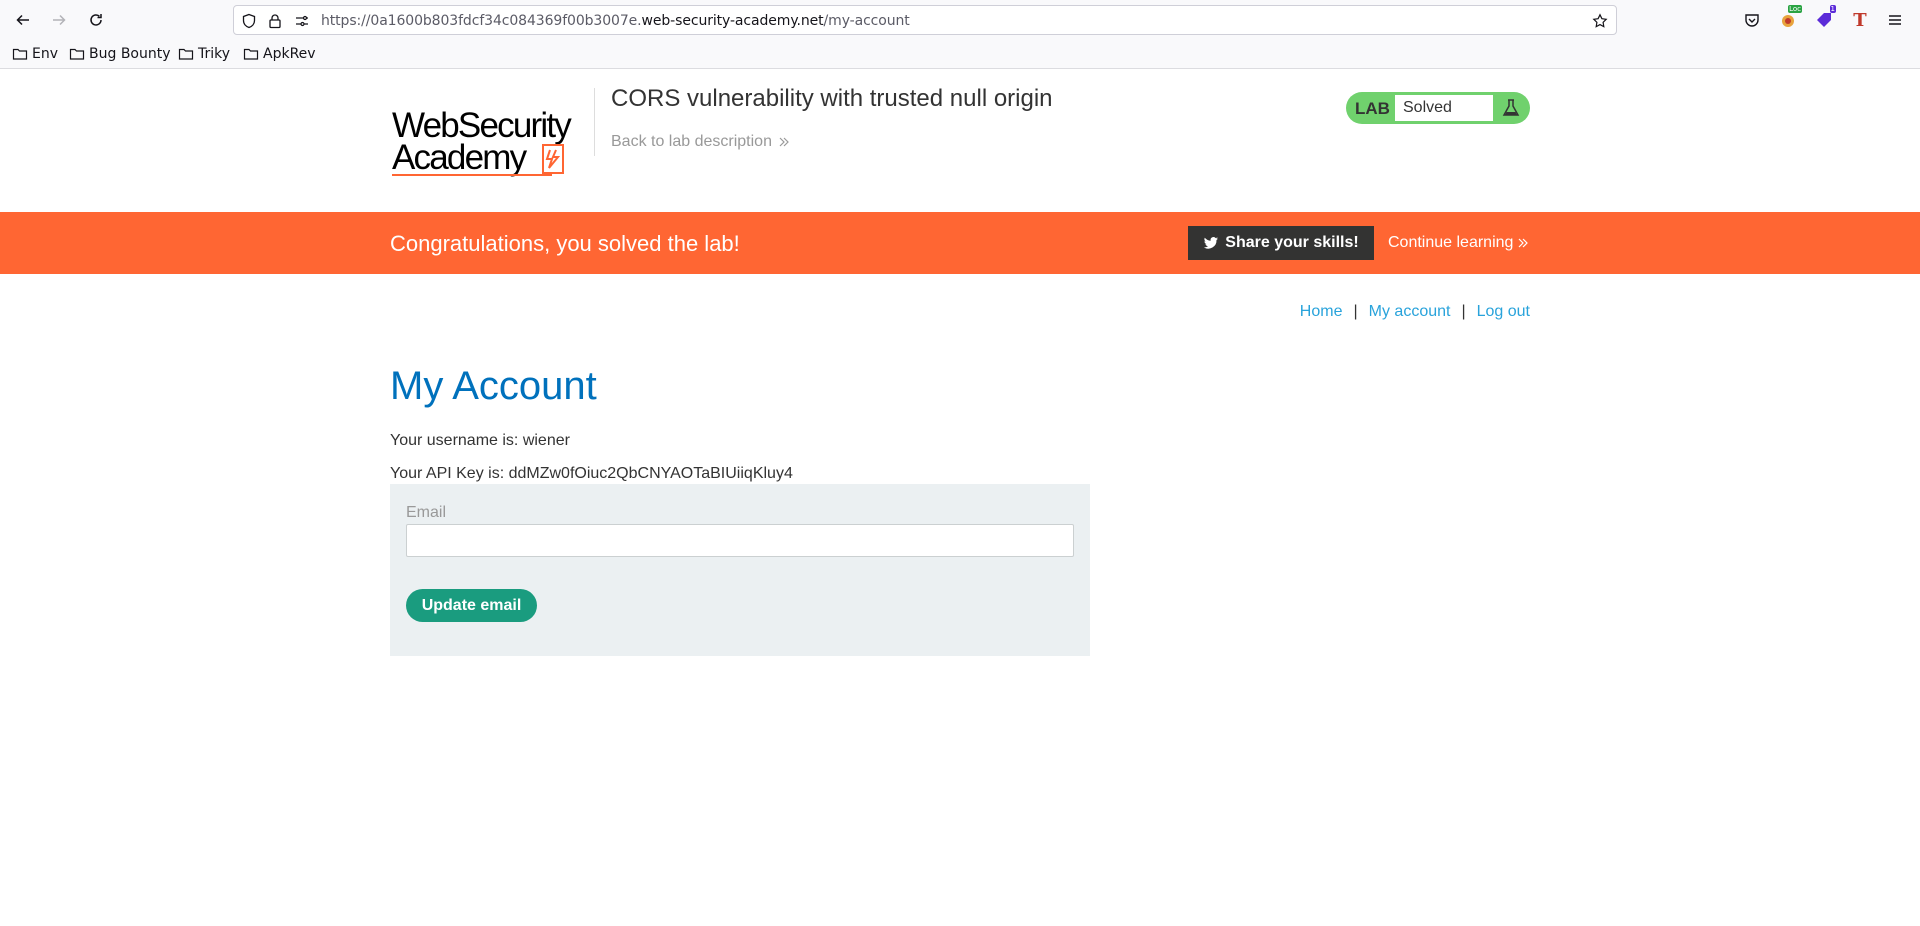  I want to click on pocket-icon, so click(1752, 20).